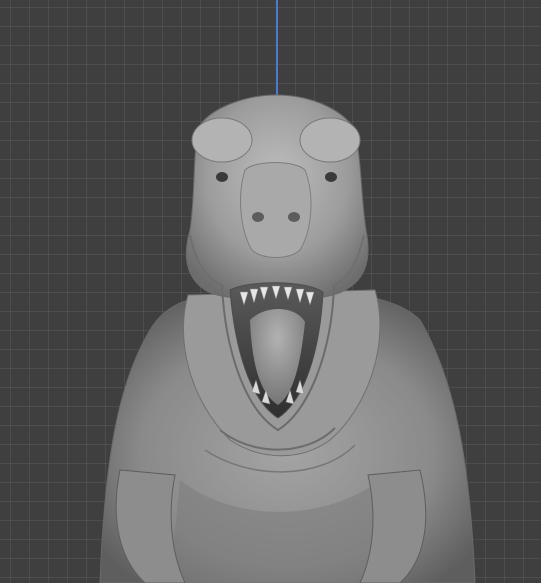 This screenshot has width=541, height=583. What do you see at coordinates (331, 177) in the screenshot?
I see `right-eye` at bounding box center [331, 177].